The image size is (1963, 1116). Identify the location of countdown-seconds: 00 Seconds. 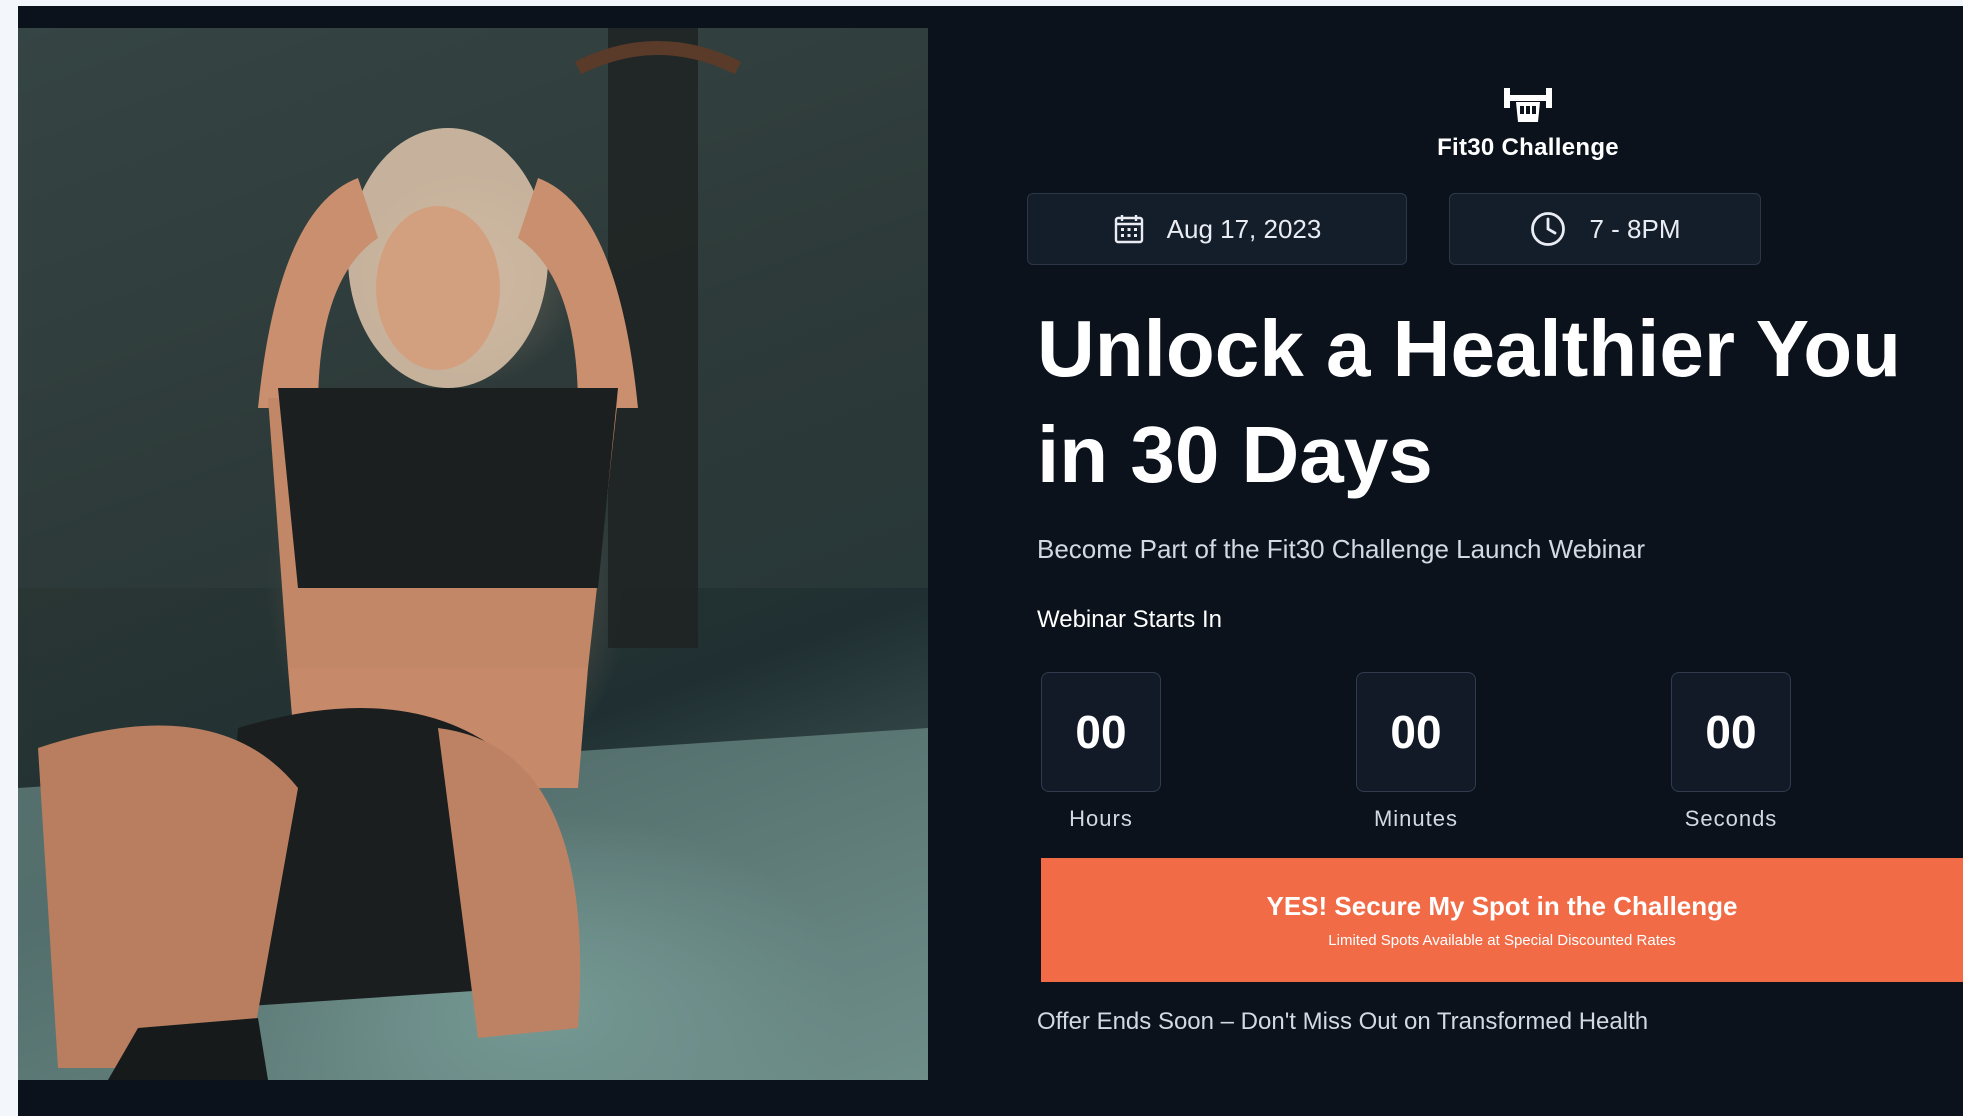
(1731, 752).